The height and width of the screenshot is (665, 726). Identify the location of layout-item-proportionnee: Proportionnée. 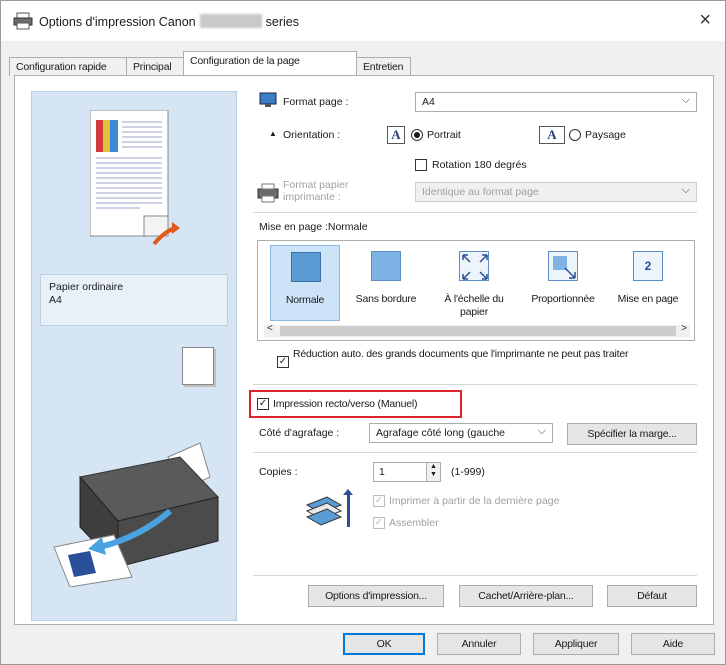
(563, 283).